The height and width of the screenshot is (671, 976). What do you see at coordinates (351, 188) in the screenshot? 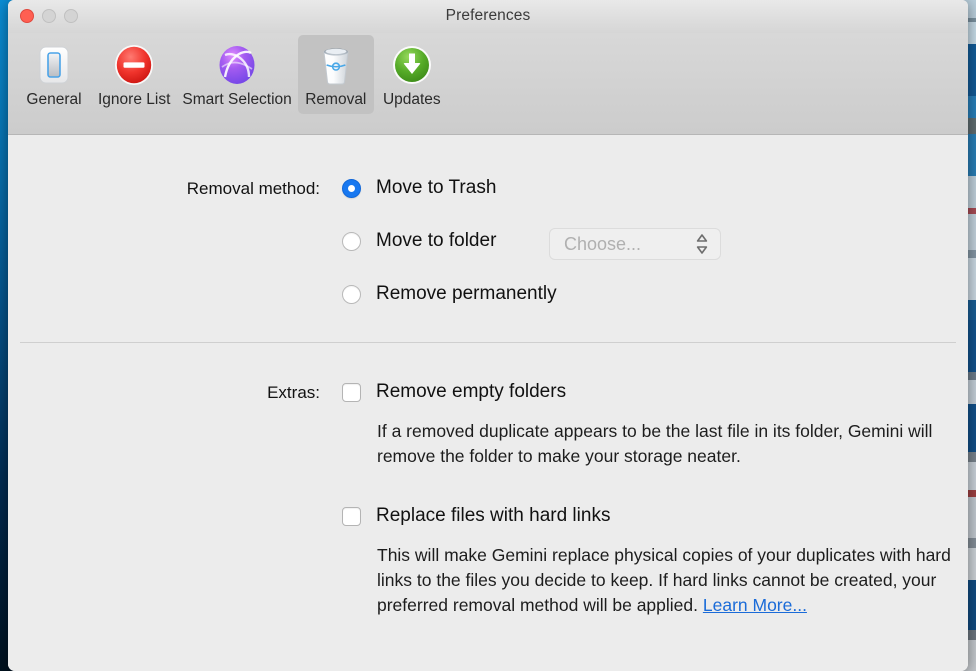
I see `radio-indicator-selected` at bounding box center [351, 188].